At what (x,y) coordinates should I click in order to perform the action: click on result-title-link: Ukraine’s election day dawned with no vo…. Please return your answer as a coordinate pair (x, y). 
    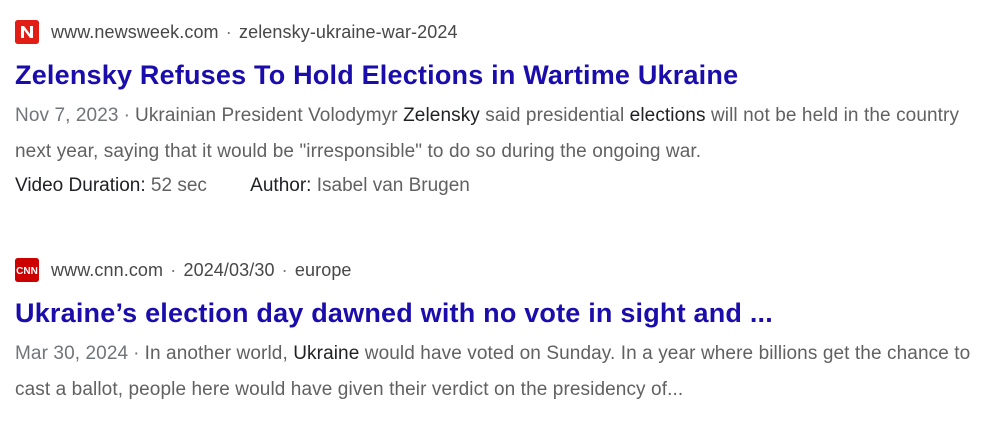
    Looking at the image, I should click on (495, 313).